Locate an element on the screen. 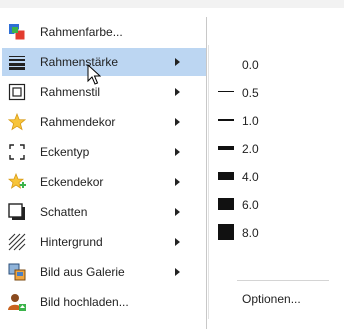  line-weight-icon is located at coordinates (17, 62).